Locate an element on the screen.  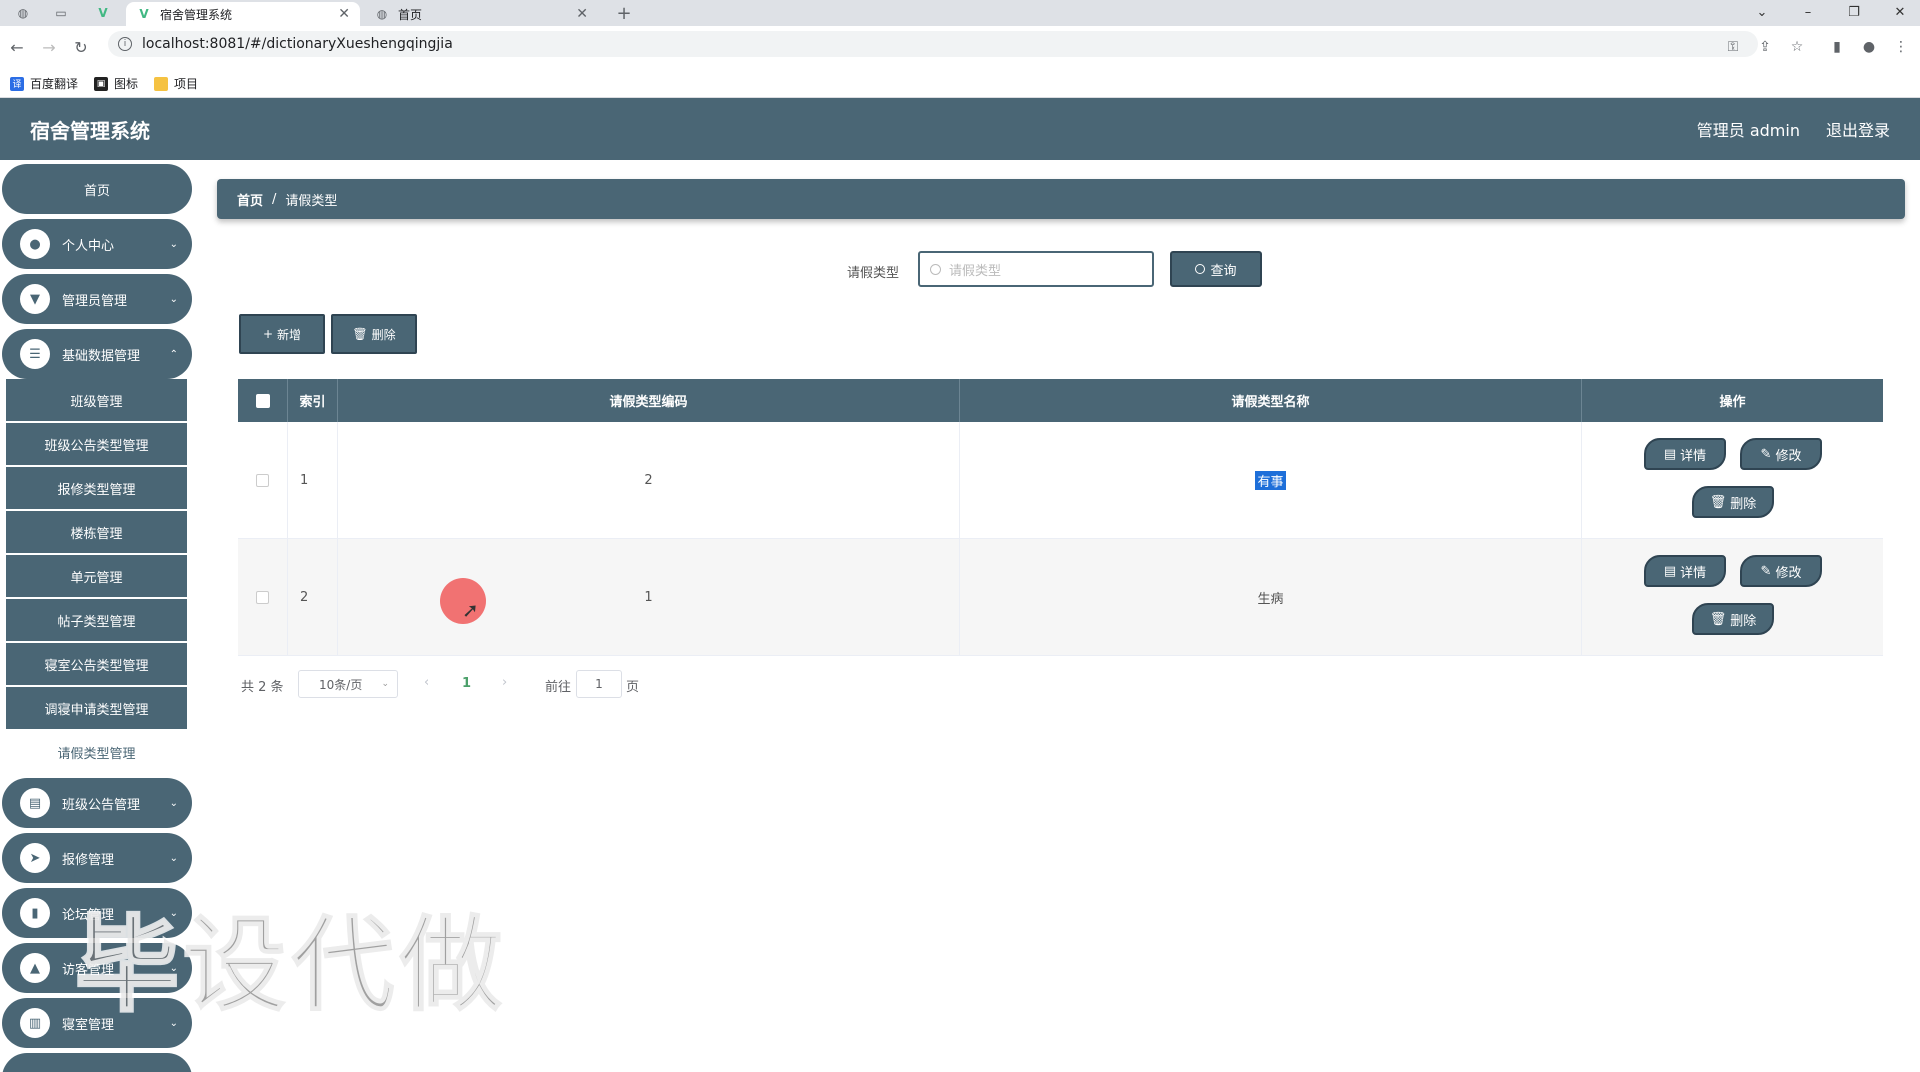
document-icon: ▤ is located at coordinates (1670, 454).